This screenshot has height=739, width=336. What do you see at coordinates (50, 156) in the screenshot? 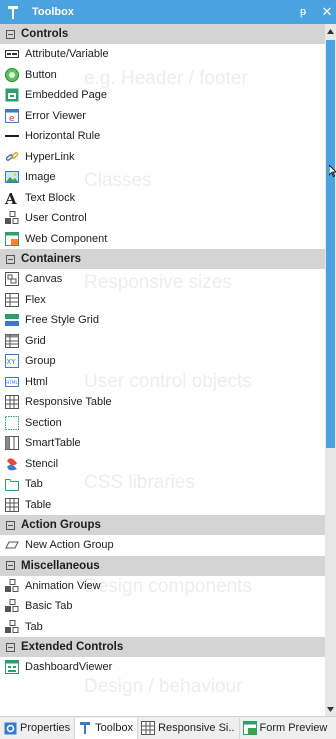
I see `item-label: HyperLink` at bounding box center [50, 156].